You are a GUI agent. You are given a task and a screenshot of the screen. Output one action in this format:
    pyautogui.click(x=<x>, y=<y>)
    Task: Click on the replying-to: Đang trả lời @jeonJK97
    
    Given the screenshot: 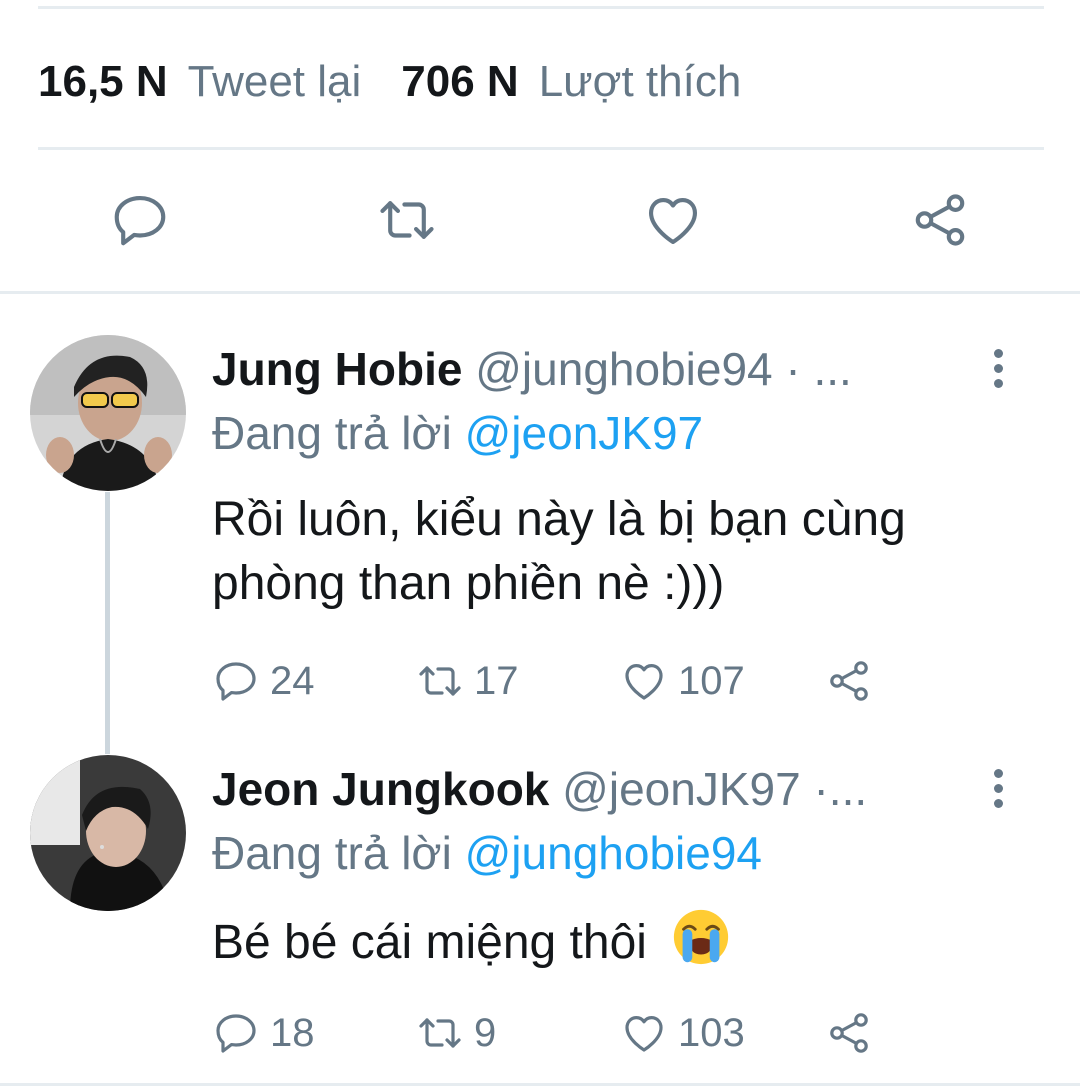 What is the action you would take?
    pyautogui.click(x=457, y=433)
    